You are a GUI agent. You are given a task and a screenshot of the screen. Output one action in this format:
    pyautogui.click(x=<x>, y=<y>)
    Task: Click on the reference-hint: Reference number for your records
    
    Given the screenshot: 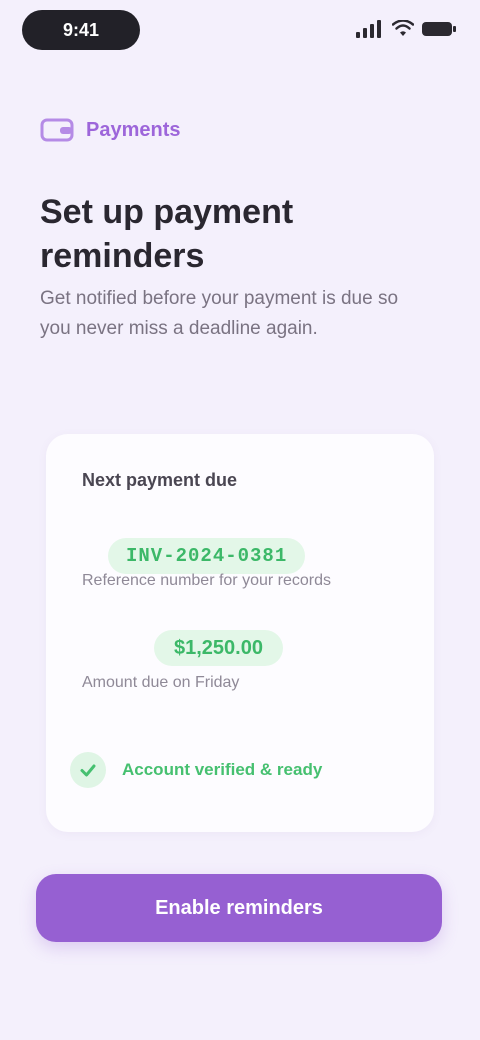 What is the action you would take?
    pyautogui.click(x=206, y=580)
    